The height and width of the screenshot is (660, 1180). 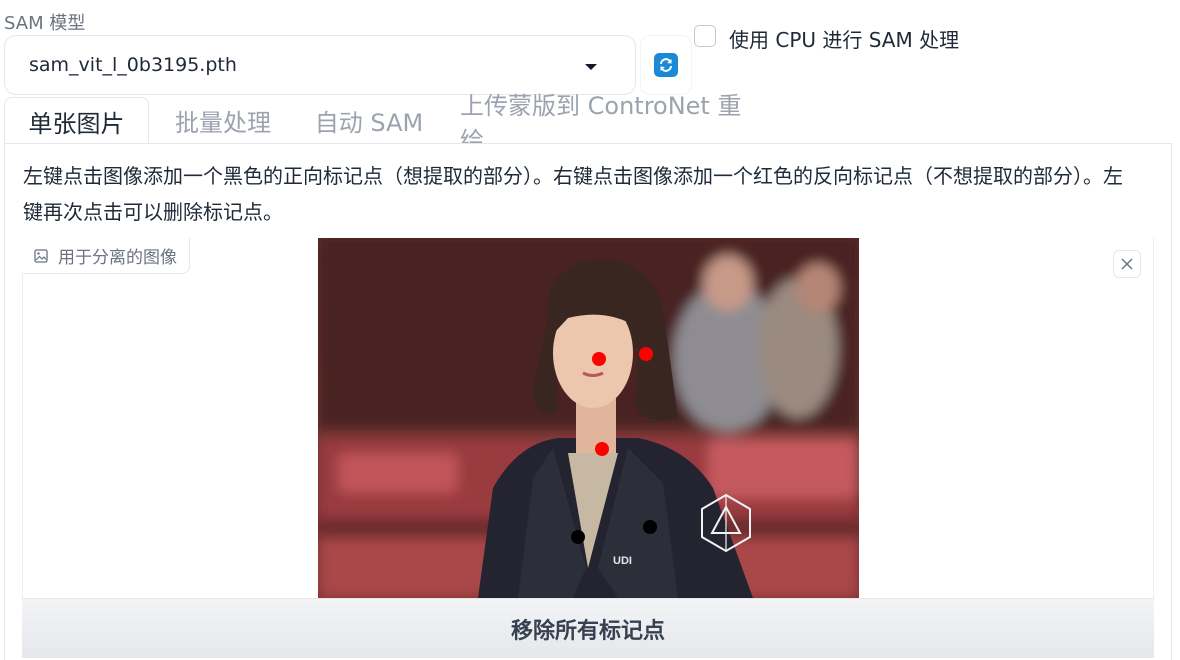 I want to click on jacket-logo-text: UDI, so click(x=622, y=561).